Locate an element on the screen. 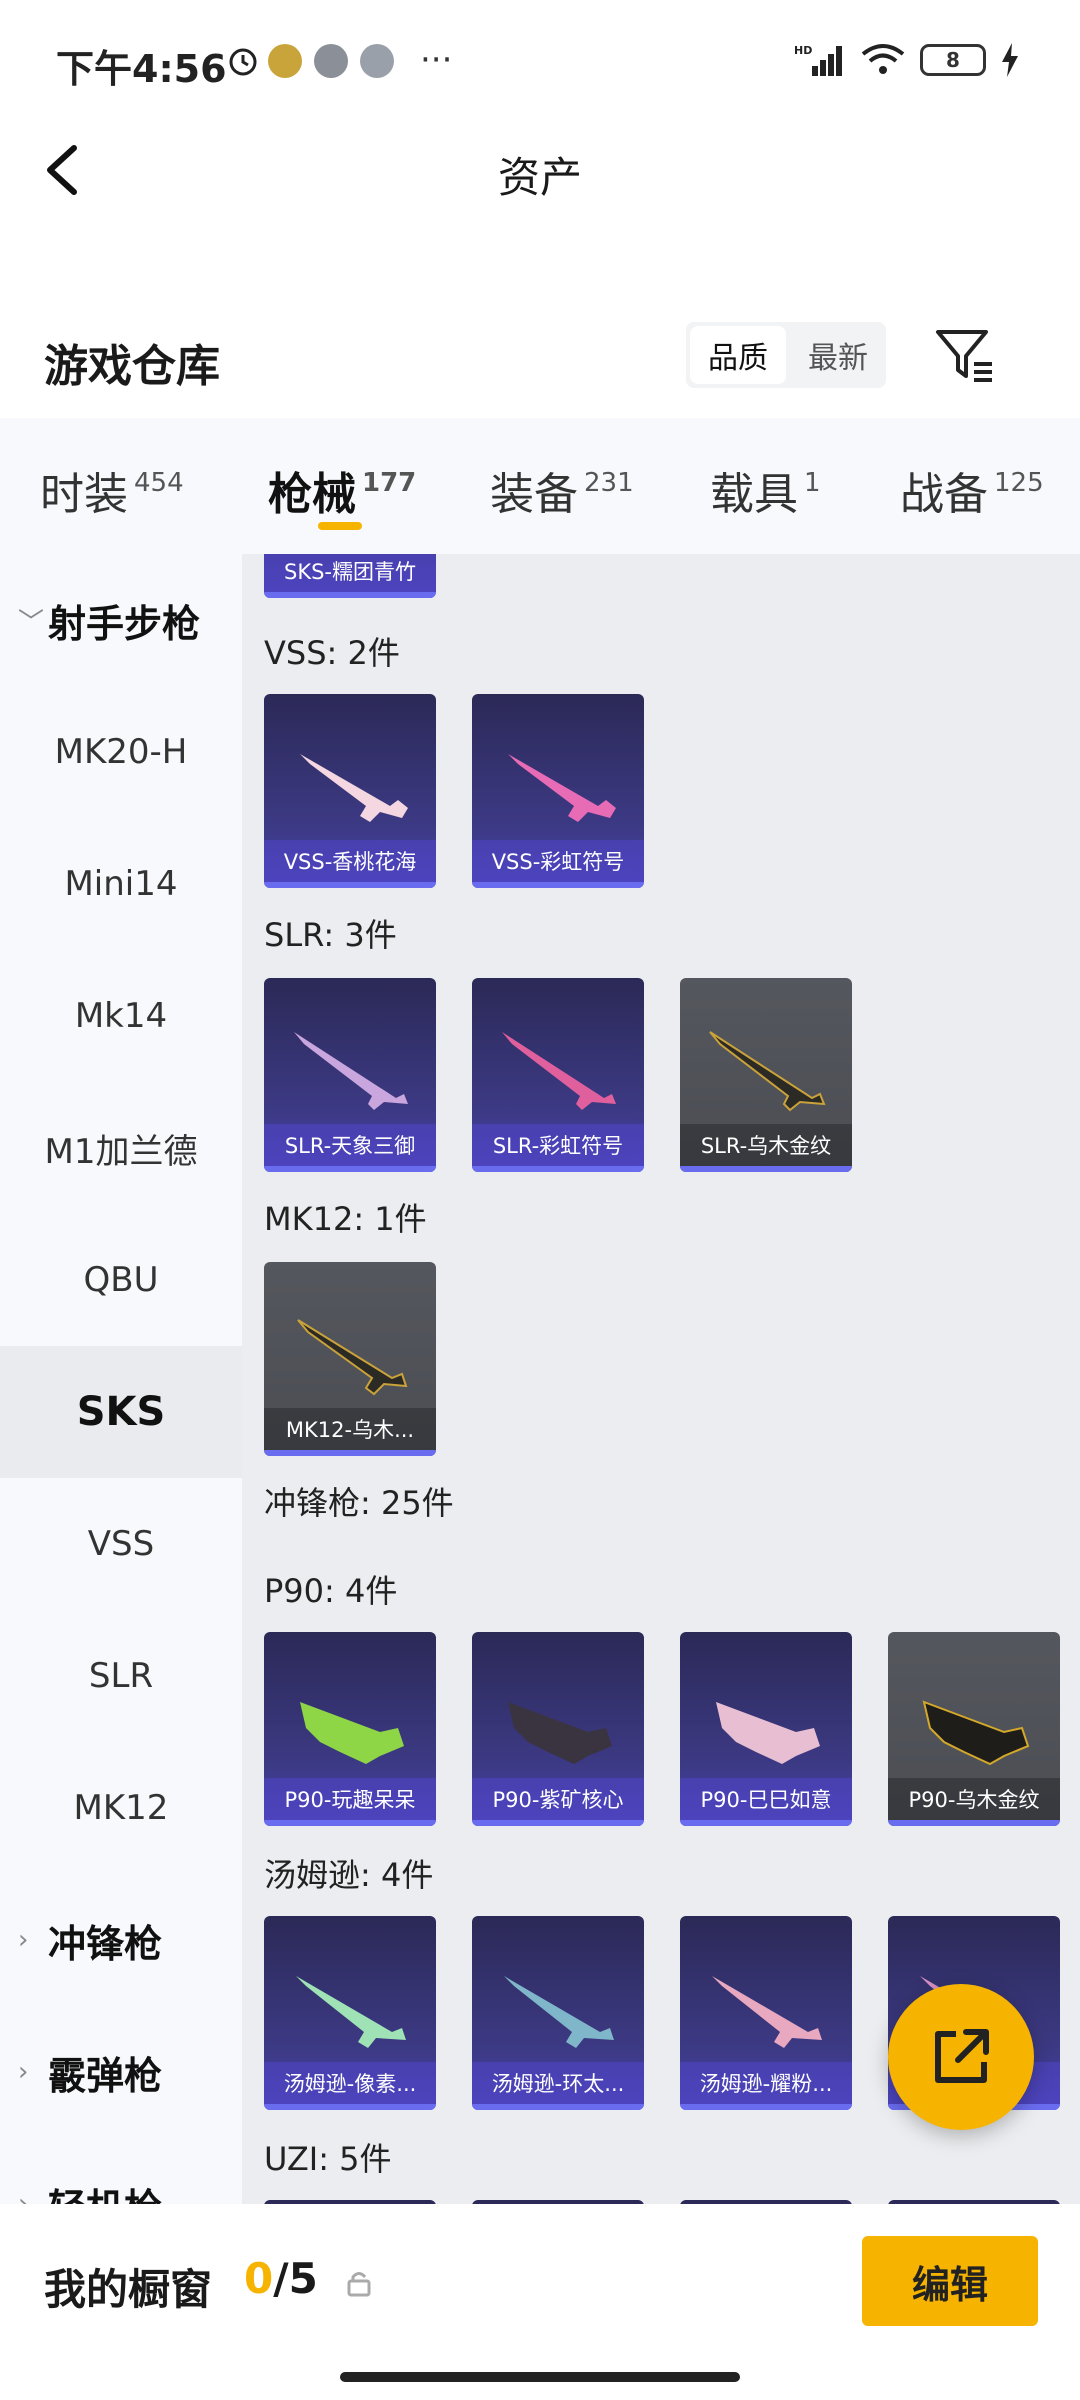 The height and width of the screenshot is (2400, 1080). top-bar: 资产 is located at coordinates (540, 170).